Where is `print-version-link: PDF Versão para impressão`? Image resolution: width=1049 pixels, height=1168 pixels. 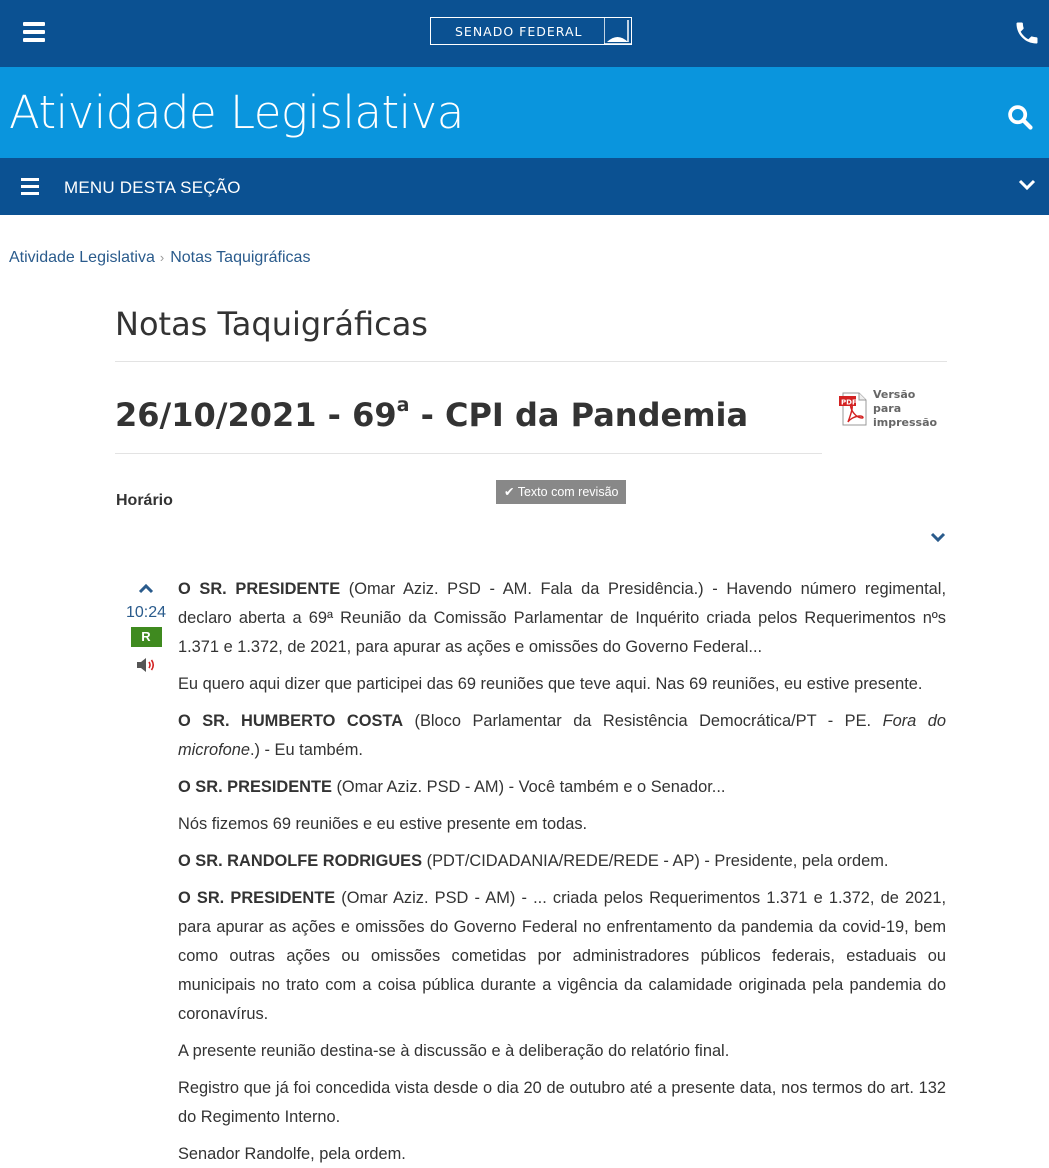 print-version-link: PDF Versão para impressão is located at coordinates (892, 409).